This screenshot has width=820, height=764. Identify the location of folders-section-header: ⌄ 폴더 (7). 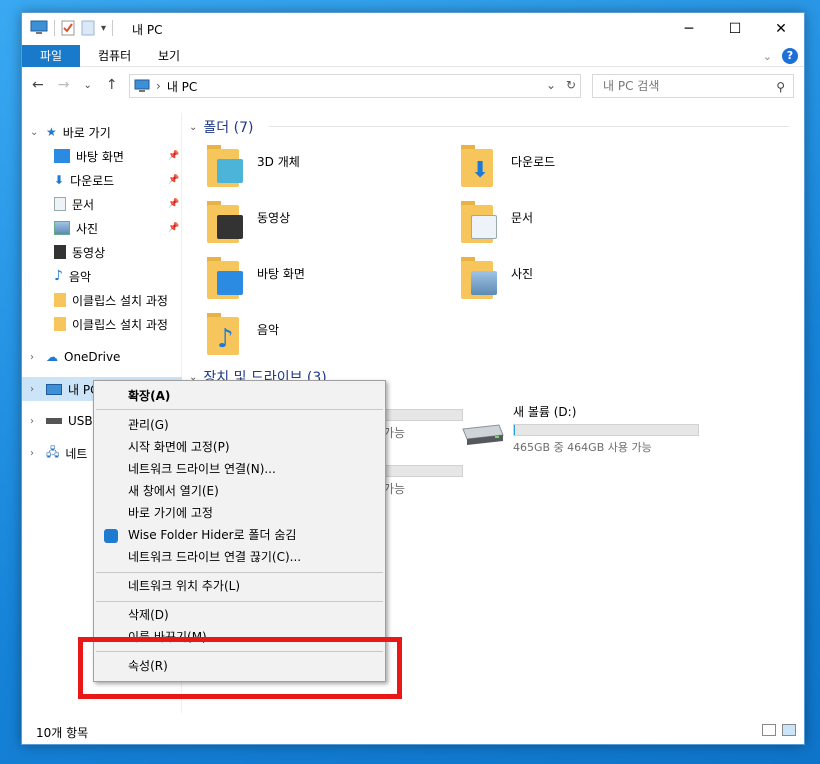
(489, 127).